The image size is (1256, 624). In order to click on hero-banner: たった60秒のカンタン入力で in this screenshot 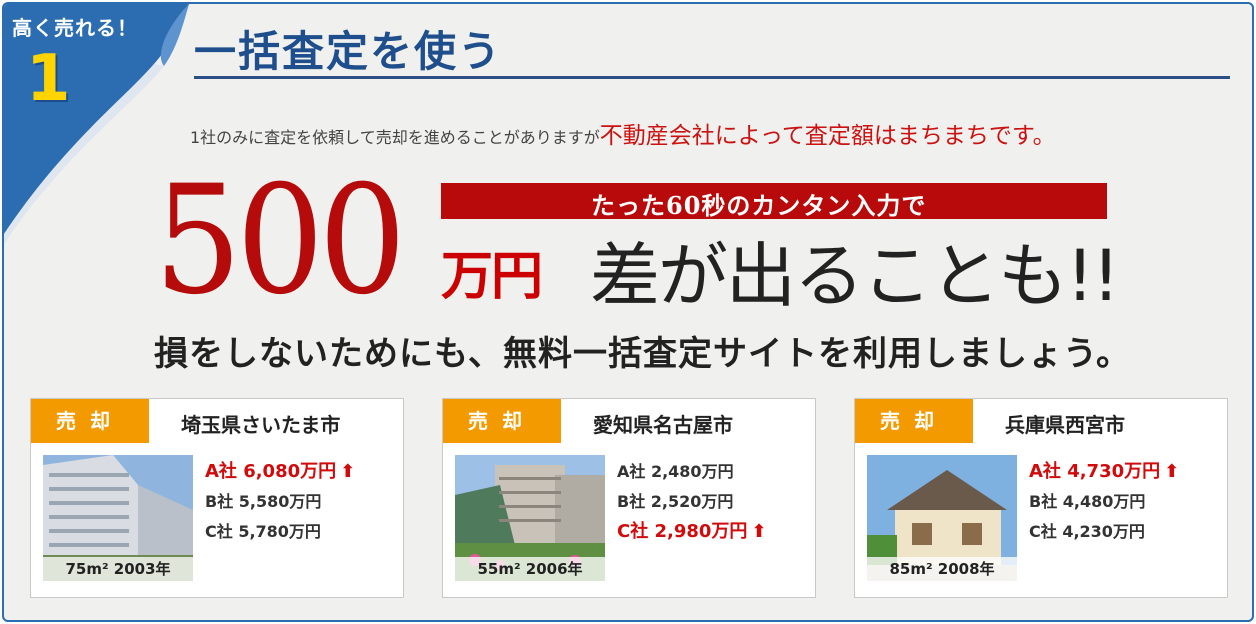, I will do `click(774, 201)`.